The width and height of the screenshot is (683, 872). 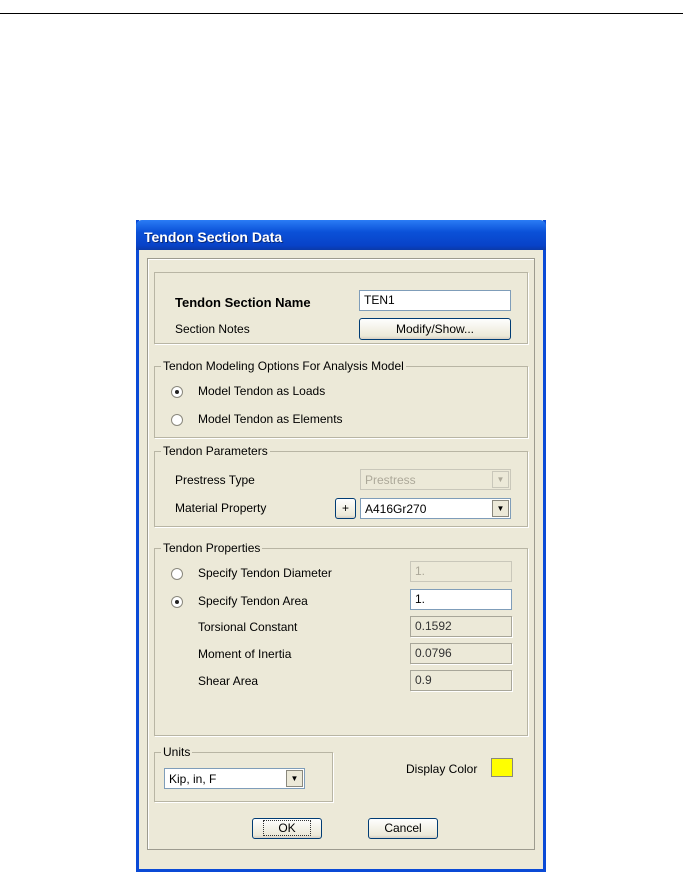 I want to click on model-as-elements-radio, so click(x=177, y=420).